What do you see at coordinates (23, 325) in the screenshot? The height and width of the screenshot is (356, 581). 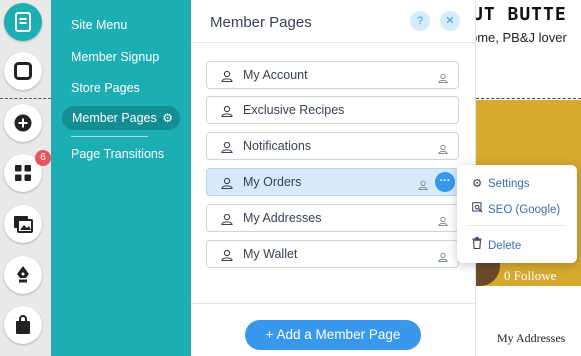 I see `store-bag-icon` at bounding box center [23, 325].